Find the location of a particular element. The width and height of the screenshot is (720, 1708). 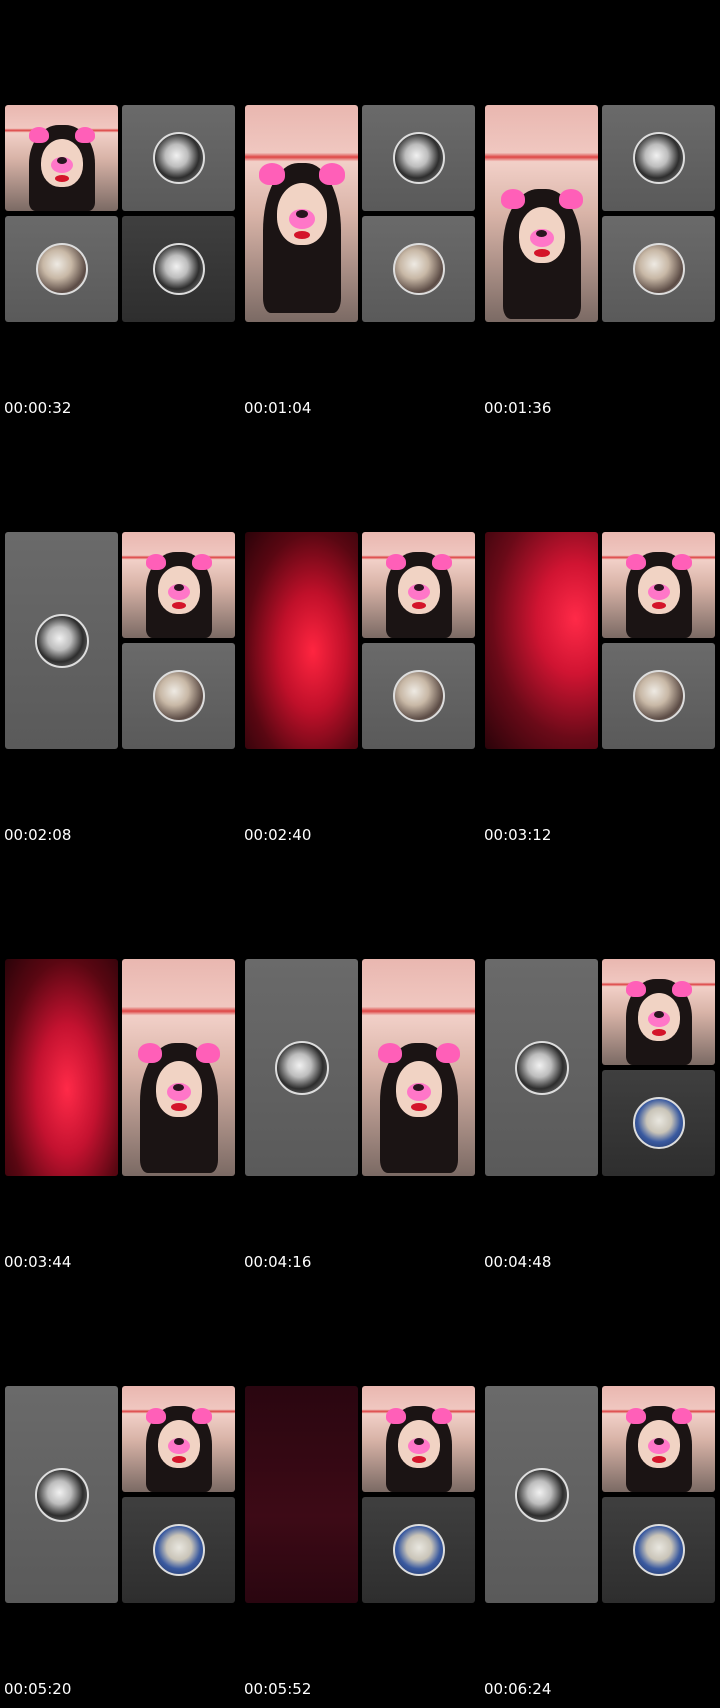

timestamp: 00:04:48 is located at coordinates (518, 1262).